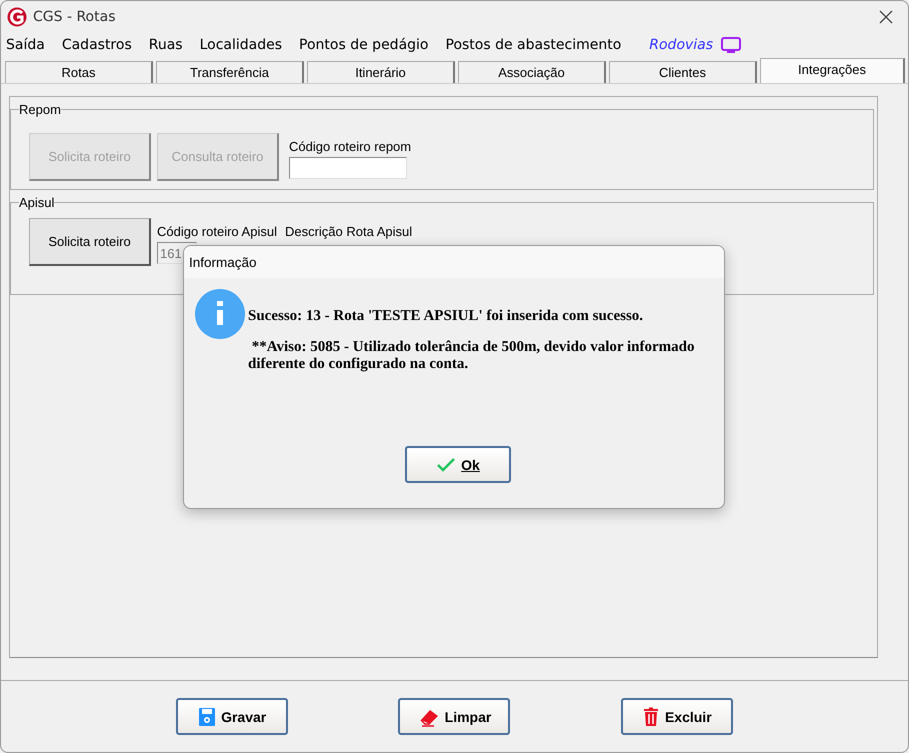  I want to click on menu-item: Cadastros, so click(96, 45).